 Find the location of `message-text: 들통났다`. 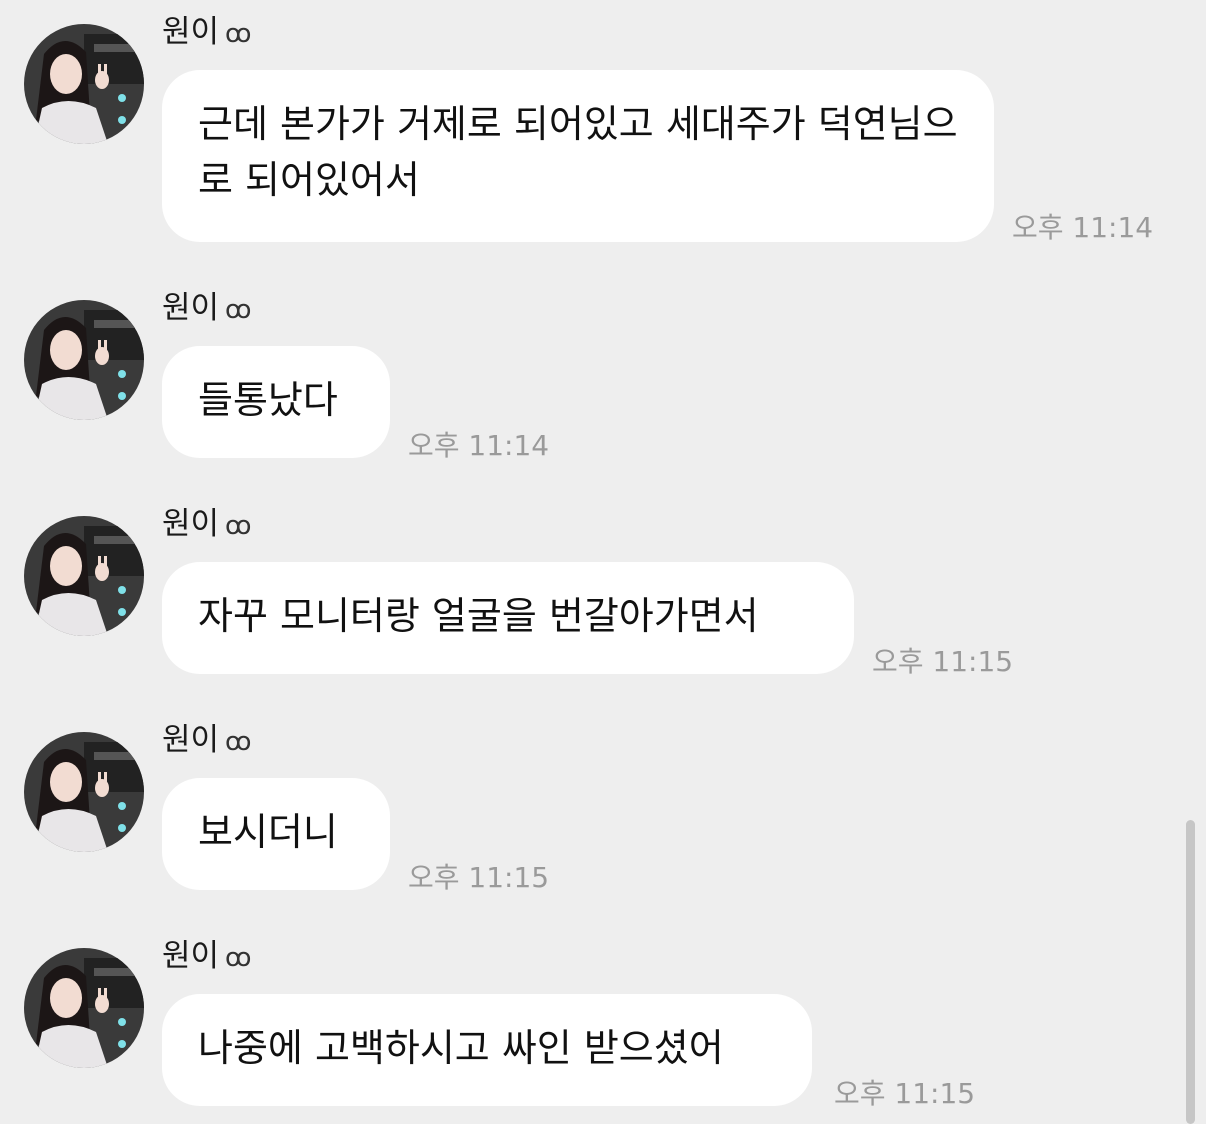

message-text: 들통났다 is located at coordinates (268, 400).